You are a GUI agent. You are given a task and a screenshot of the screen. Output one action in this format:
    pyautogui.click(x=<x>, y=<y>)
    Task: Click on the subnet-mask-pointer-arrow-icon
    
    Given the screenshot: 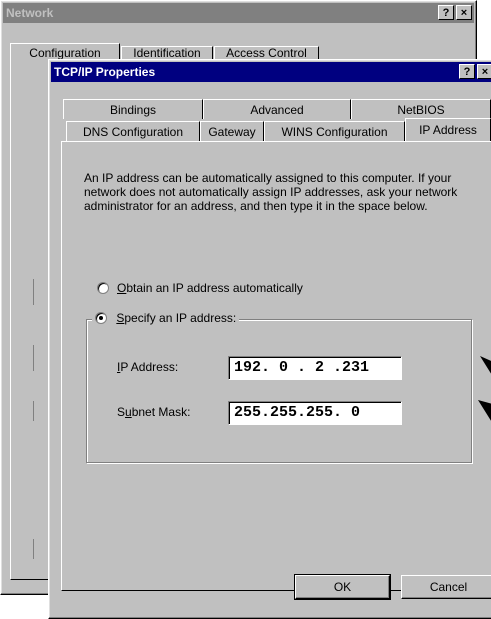 What is the action you would take?
    pyautogui.click(x=484, y=410)
    